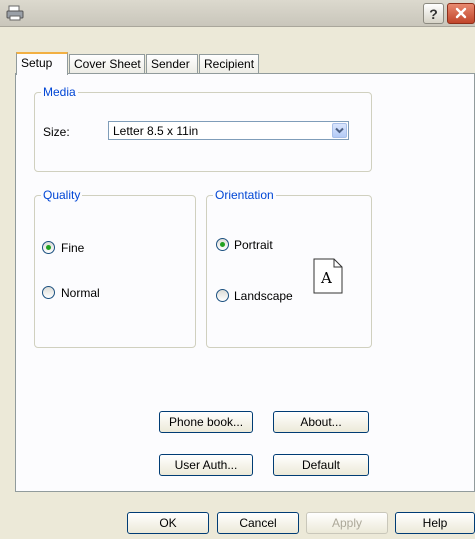  Describe the element at coordinates (48, 292) in the screenshot. I see `quality-normal-radio` at that location.